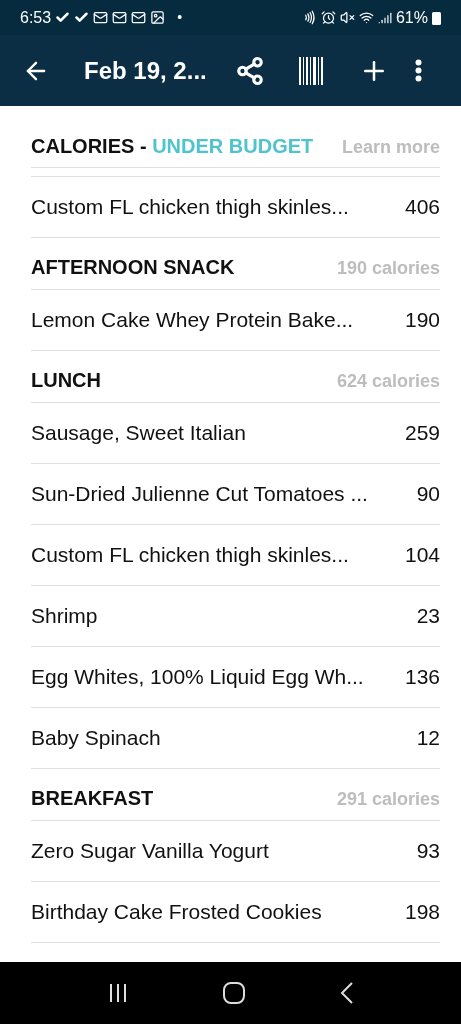 The image size is (461, 1024). Describe the element at coordinates (347, 17) in the screenshot. I see `mute-icon` at that location.